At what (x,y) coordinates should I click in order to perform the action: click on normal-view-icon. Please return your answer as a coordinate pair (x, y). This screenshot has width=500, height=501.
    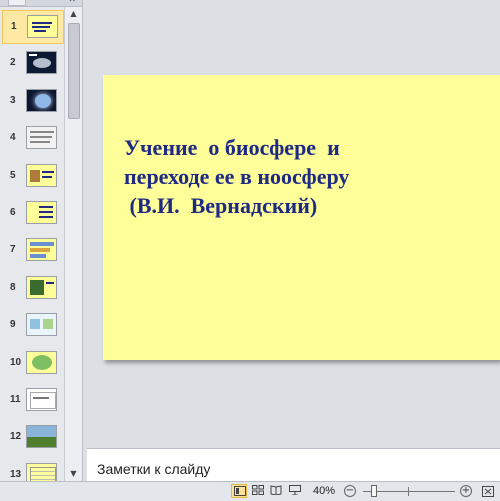
    Looking at the image, I should click on (240, 491).